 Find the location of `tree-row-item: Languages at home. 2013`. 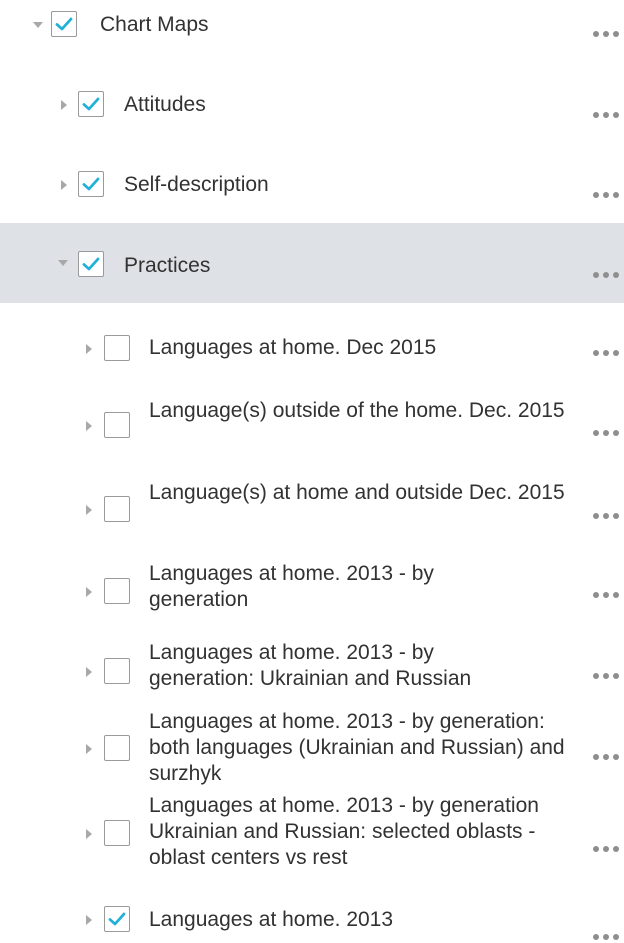

tree-row-item: Languages at home. 2013 is located at coordinates (312, 922).